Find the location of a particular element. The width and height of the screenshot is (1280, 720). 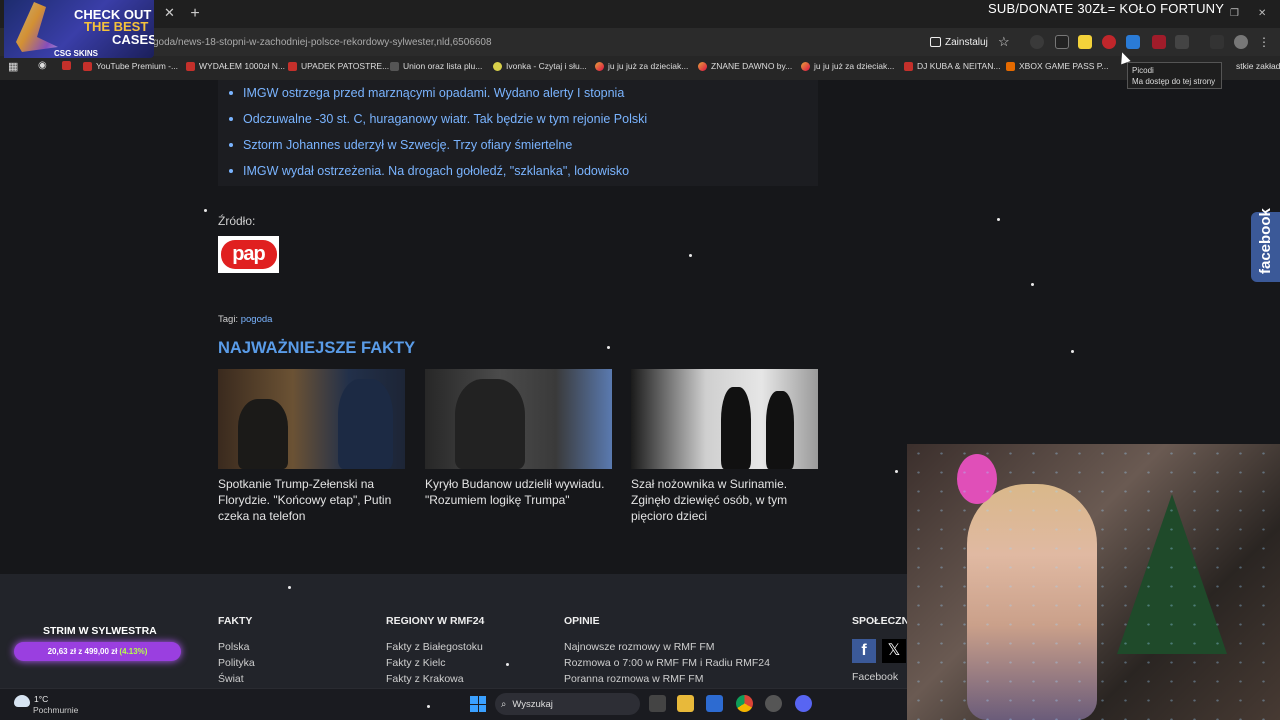

footer-link: Fakty z Krakowa is located at coordinates (425, 679).